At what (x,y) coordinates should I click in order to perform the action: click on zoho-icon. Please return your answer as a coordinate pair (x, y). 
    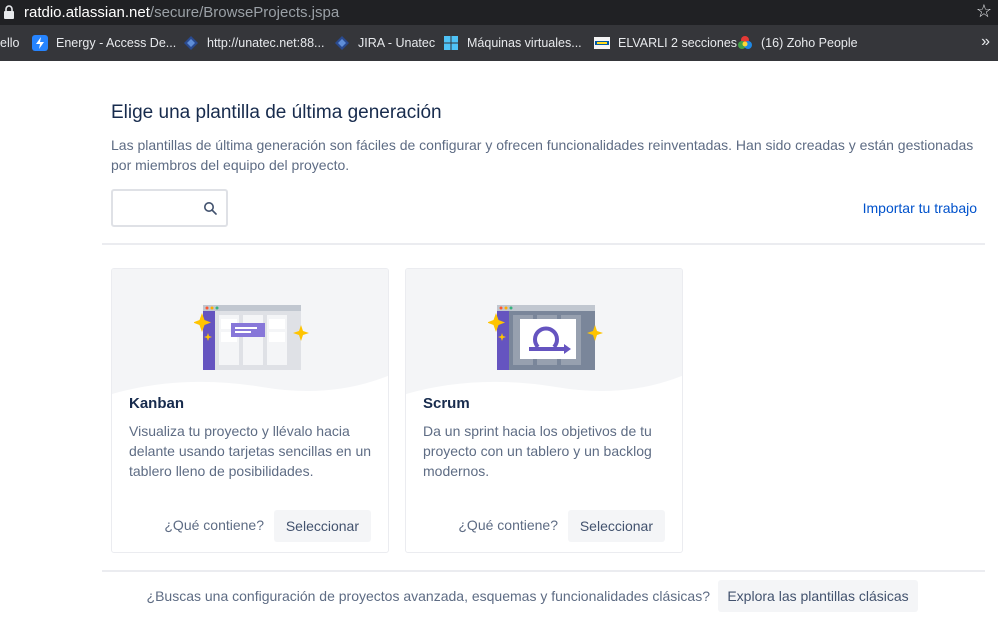
    Looking at the image, I should click on (745, 43).